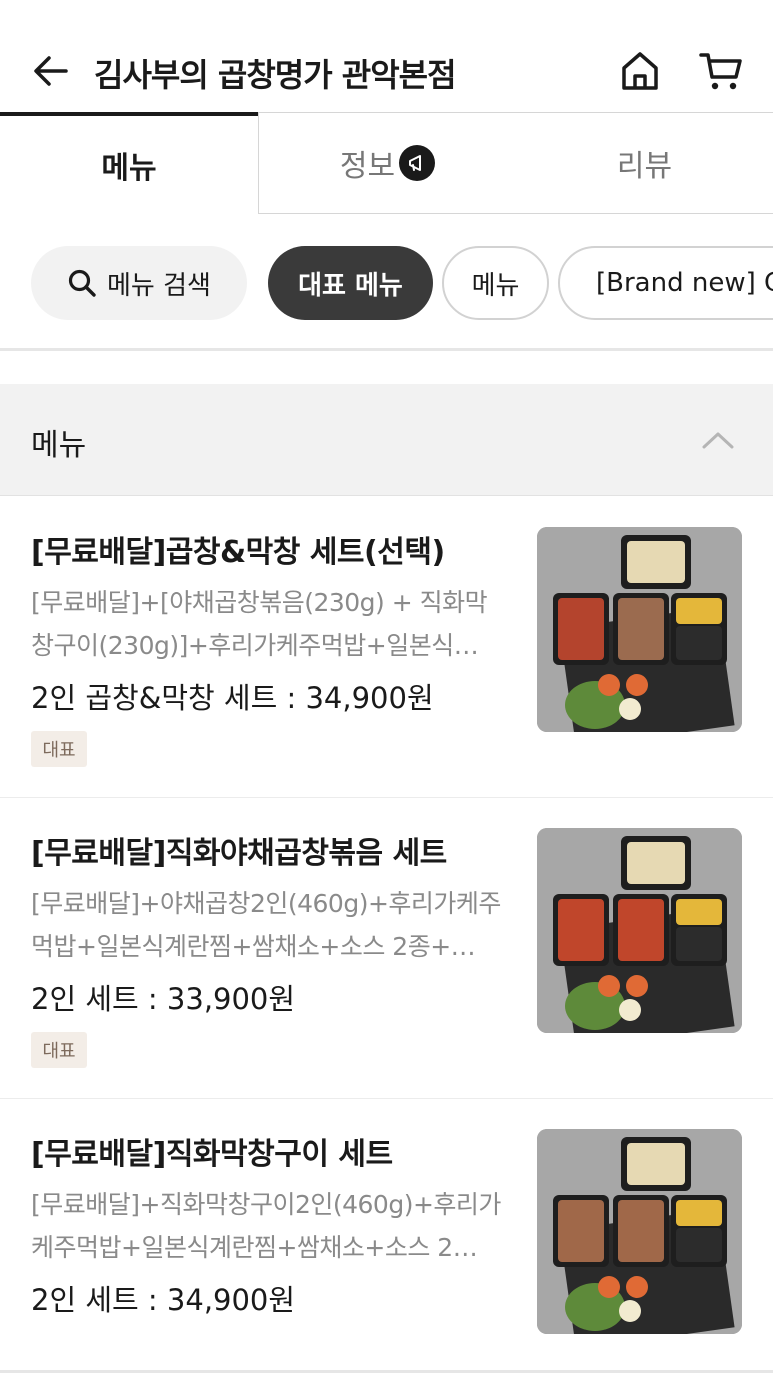 The width and height of the screenshot is (773, 1395). Describe the element at coordinates (644, 166) in the screenshot. I see `tab-review-label: 리뷰` at that location.